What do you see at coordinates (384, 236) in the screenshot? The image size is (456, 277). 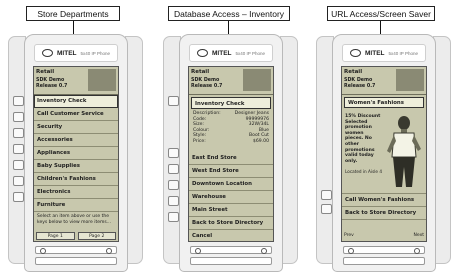 I see `softkey-row: Prev Next` at bounding box center [384, 236].